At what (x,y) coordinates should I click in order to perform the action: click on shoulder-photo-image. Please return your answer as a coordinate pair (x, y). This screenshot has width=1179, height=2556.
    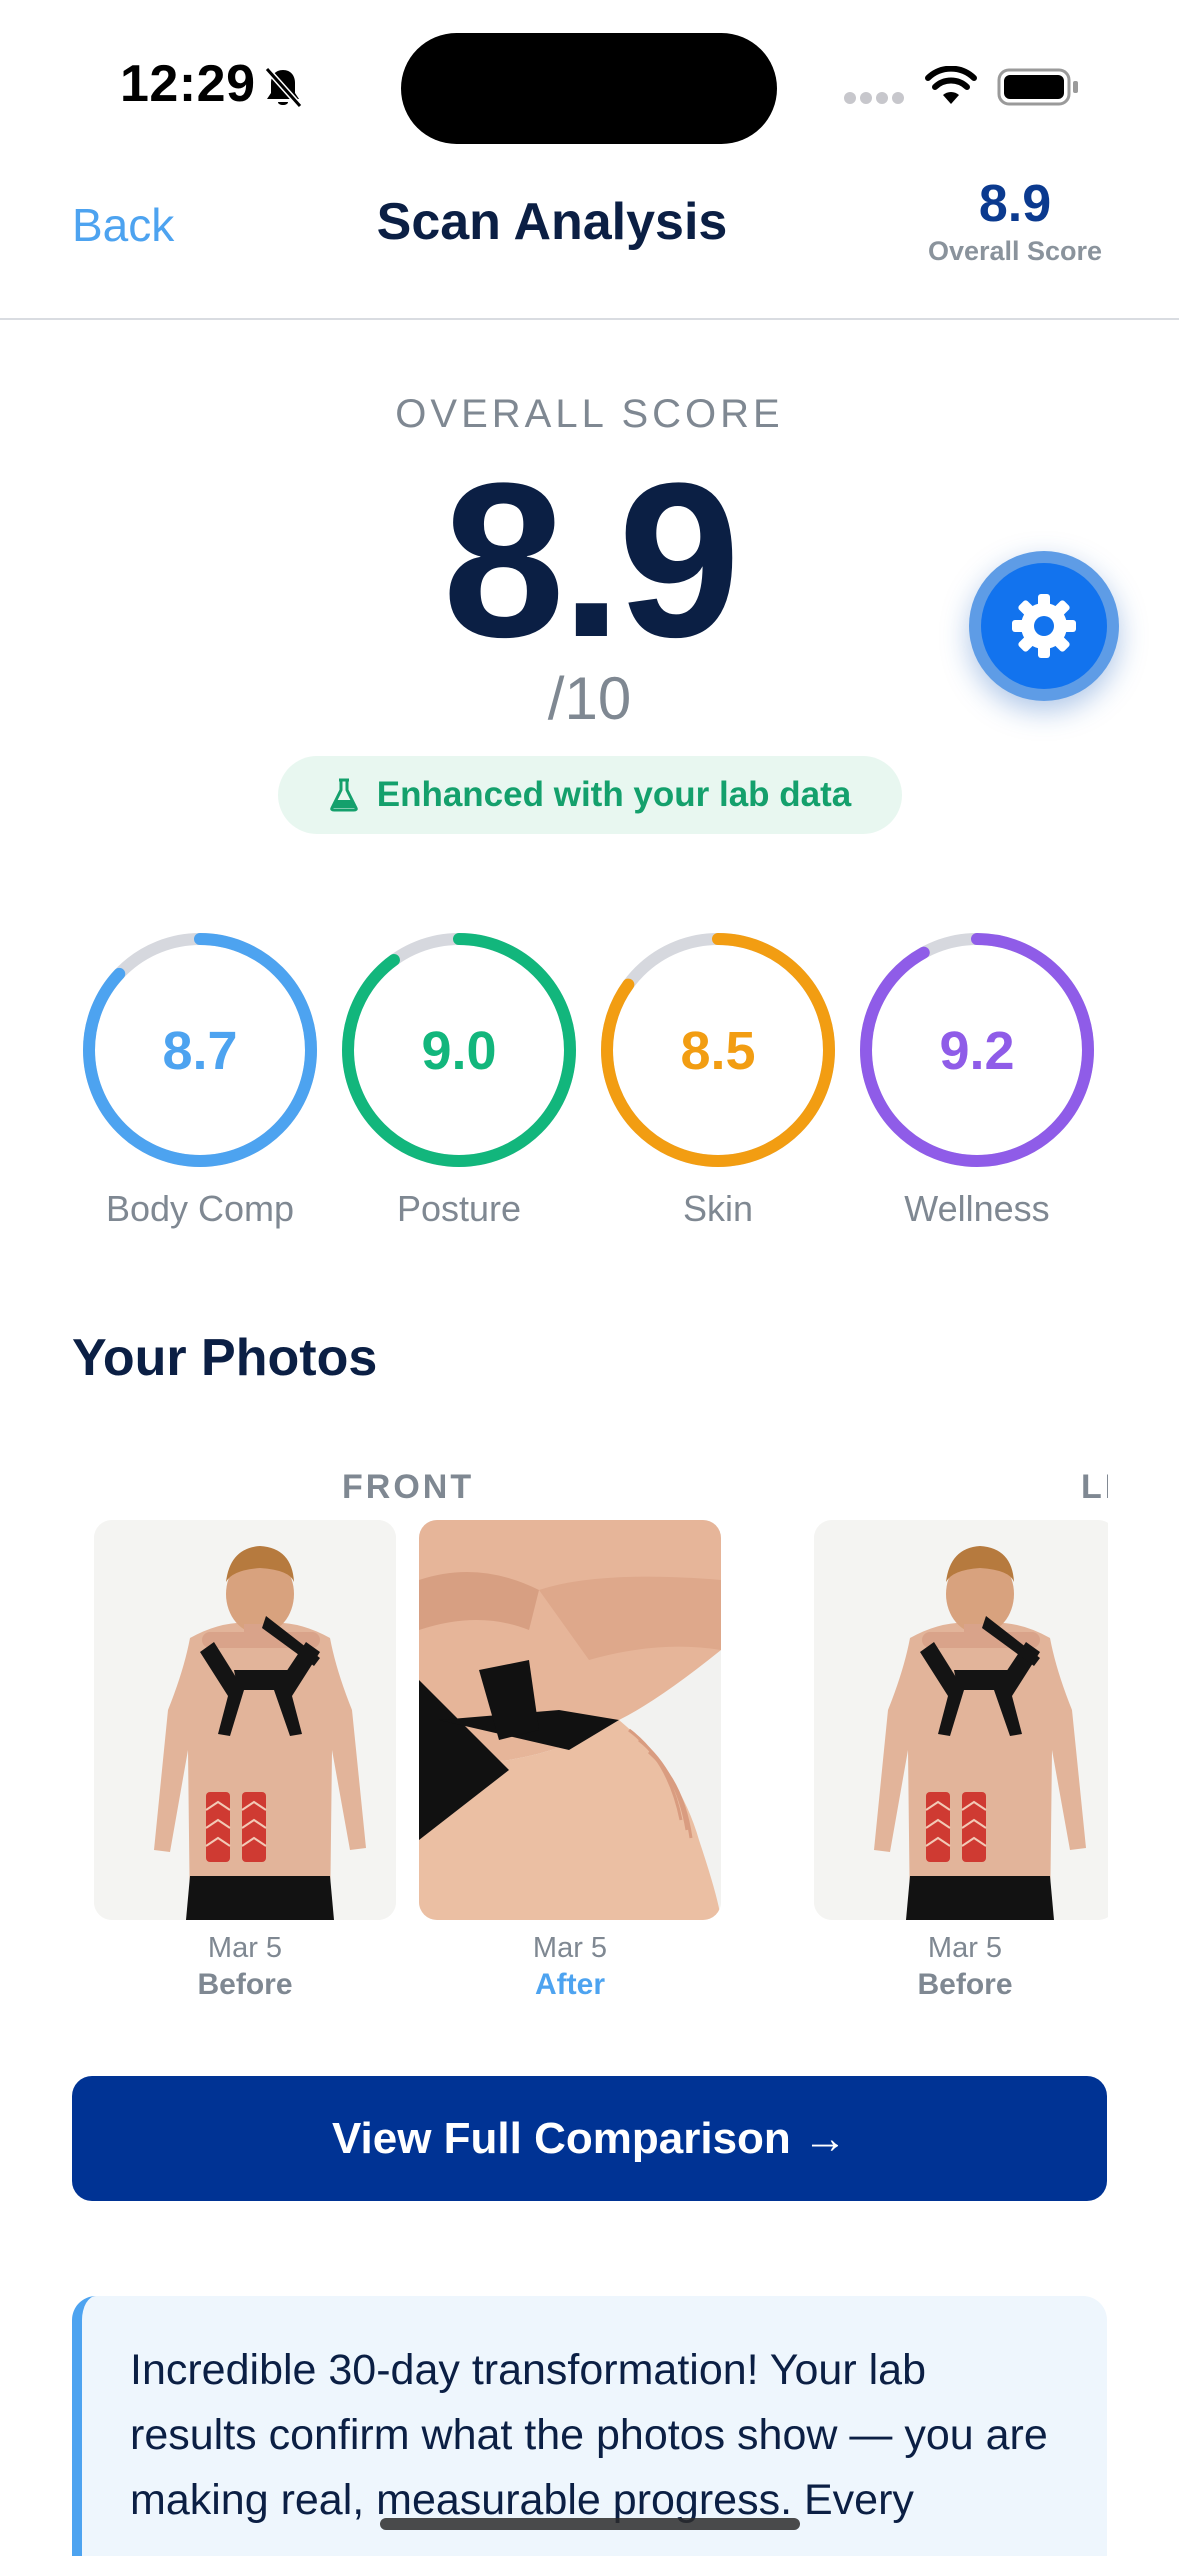
    Looking at the image, I should click on (570, 1720).